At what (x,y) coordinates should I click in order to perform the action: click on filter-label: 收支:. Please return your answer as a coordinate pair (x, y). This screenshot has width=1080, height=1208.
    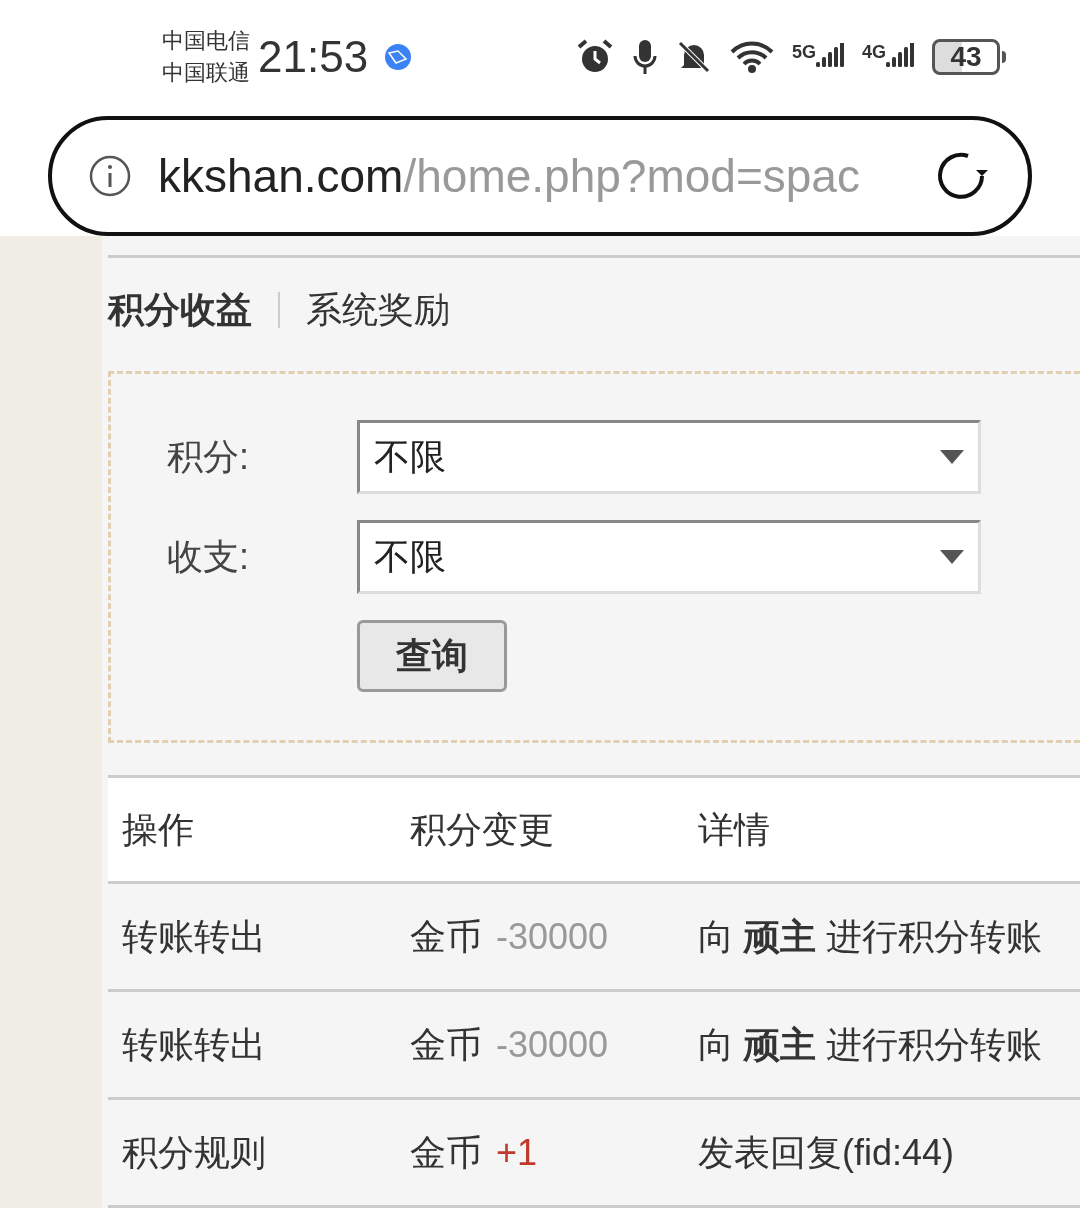
    Looking at the image, I should click on (208, 557).